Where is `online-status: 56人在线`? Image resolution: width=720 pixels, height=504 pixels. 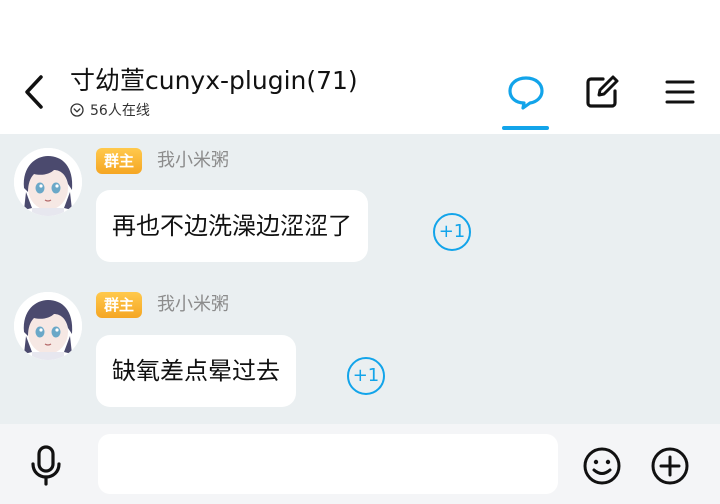 online-status: 56人在线 is located at coordinates (214, 110).